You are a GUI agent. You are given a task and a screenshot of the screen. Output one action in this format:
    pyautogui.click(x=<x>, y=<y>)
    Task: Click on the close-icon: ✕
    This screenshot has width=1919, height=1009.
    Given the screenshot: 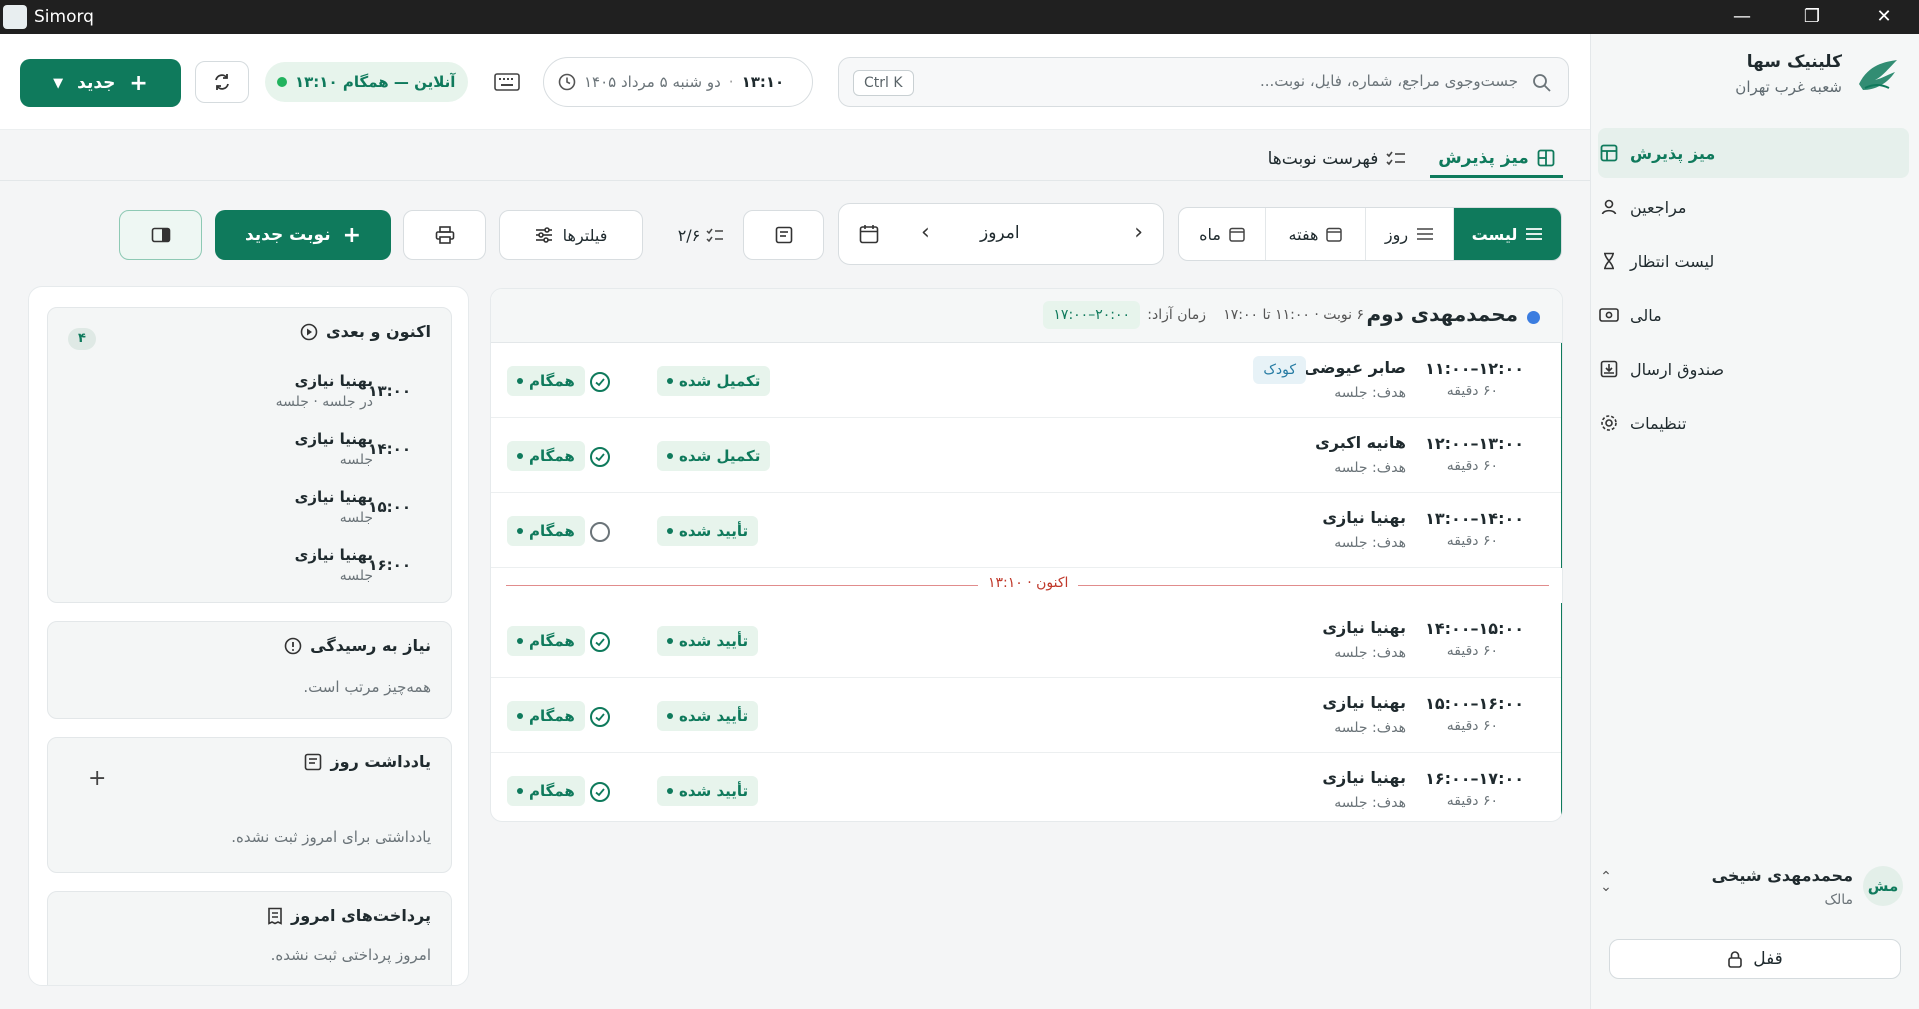 What is the action you would take?
    pyautogui.click(x=1884, y=17)
    